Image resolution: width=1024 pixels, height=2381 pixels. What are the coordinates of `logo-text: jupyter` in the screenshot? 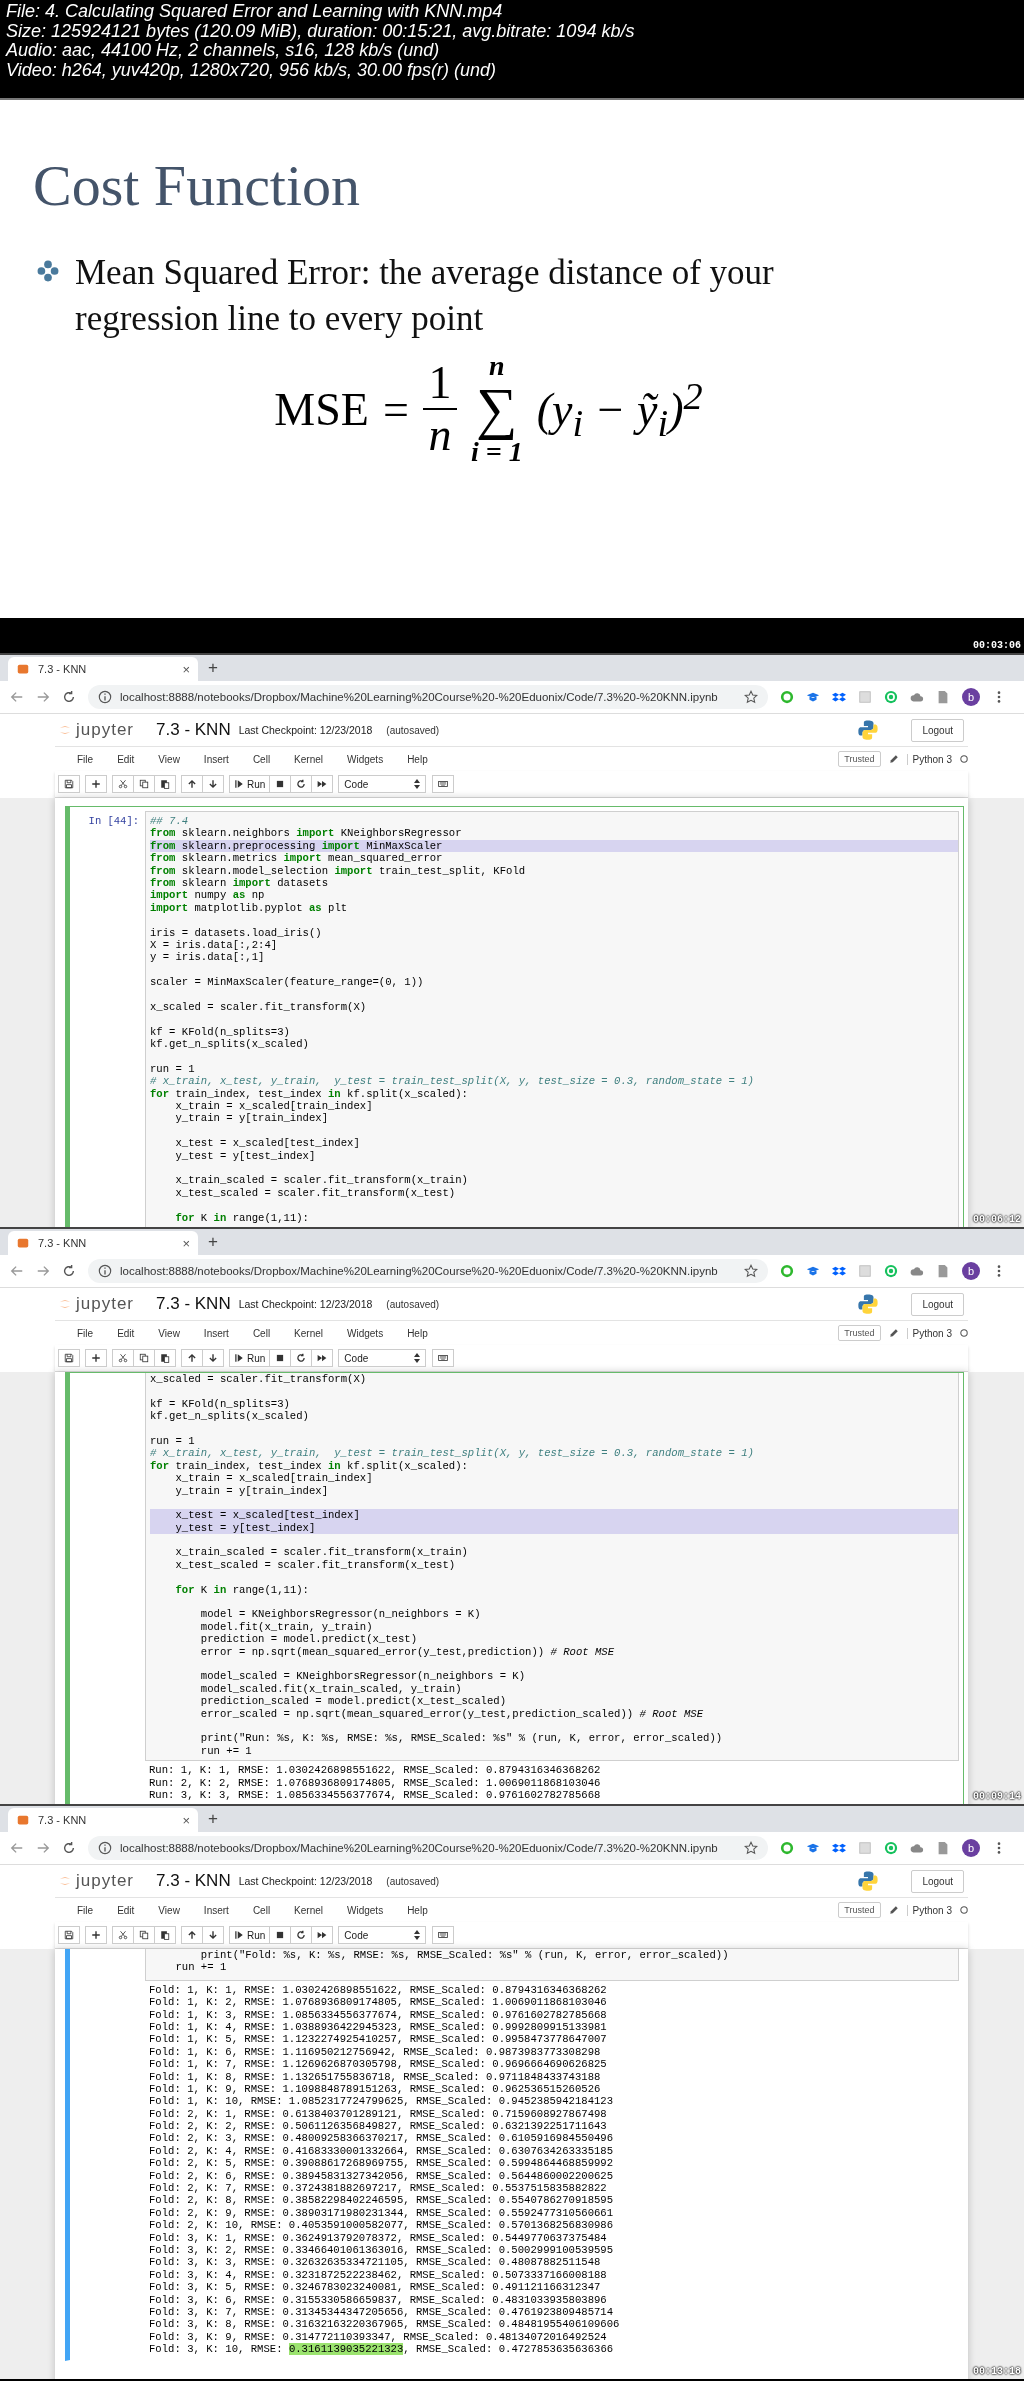 It's located at (105, 1304).